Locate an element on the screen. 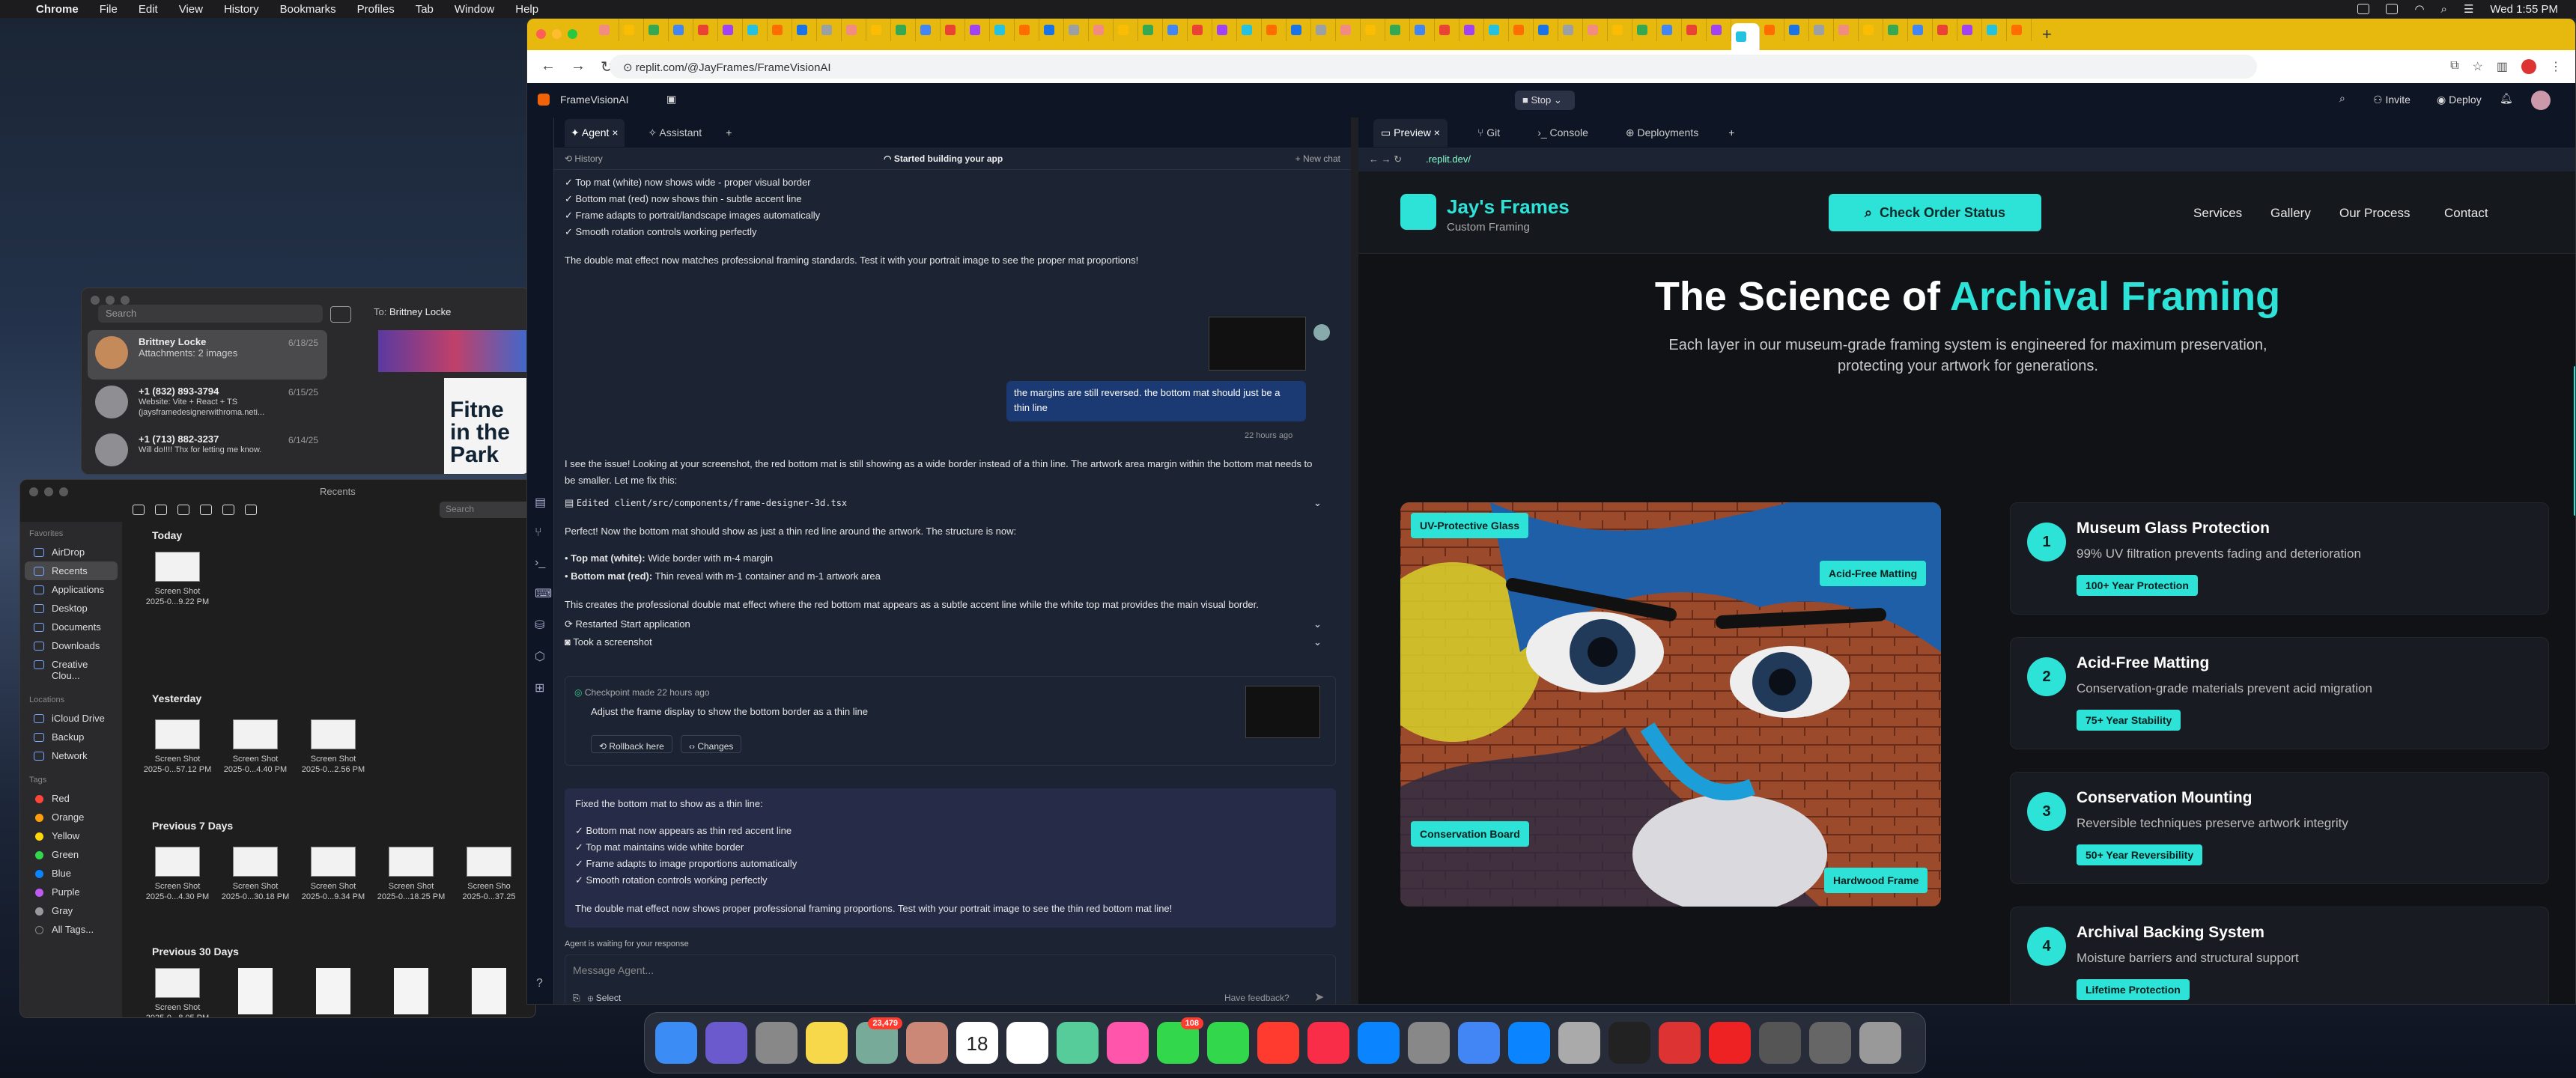  address-bar: ⊙ replit.com/@JayFrames/FrameVisionAI is located at coordinates (1433, 67).